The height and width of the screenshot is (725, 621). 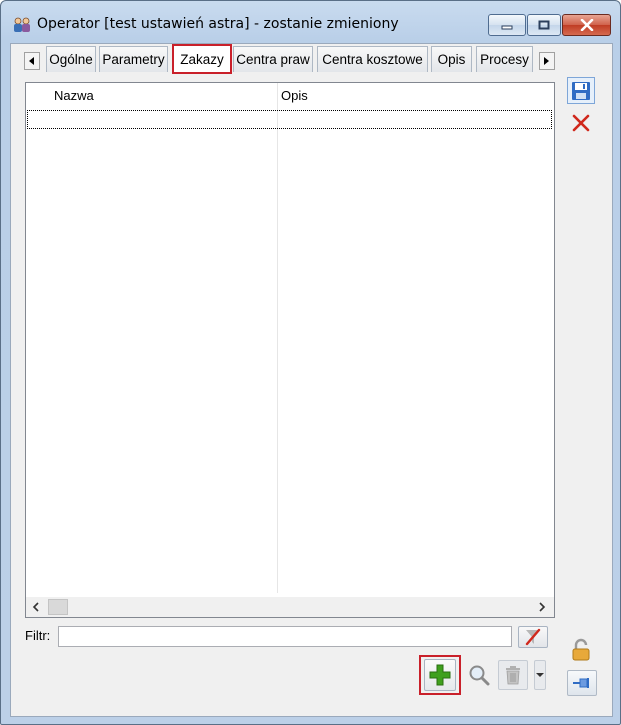 I want to click on pin-icon, so click(x=581, y=683).